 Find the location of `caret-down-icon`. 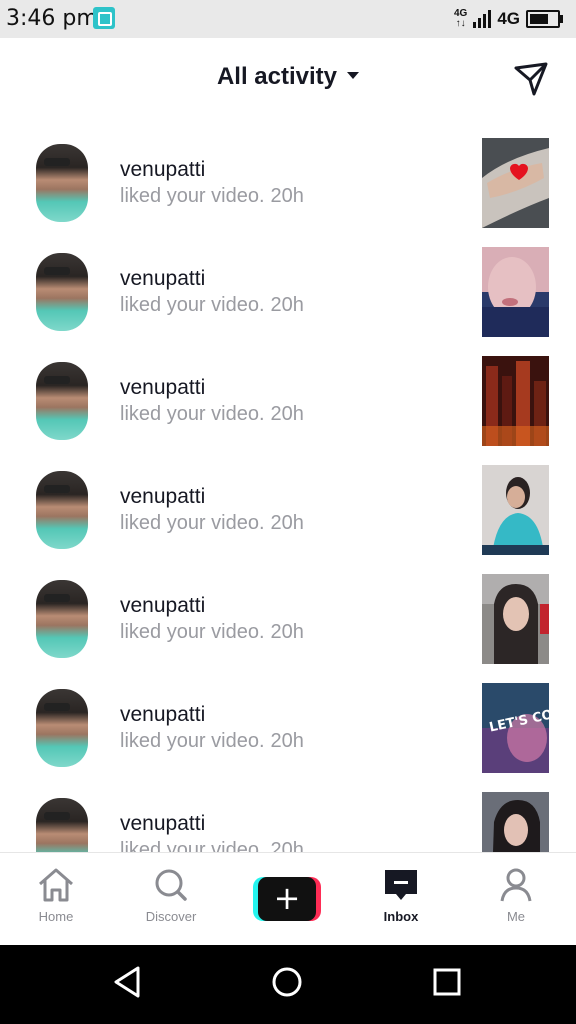

caret-down-icon is located at coordinates (353, 76).